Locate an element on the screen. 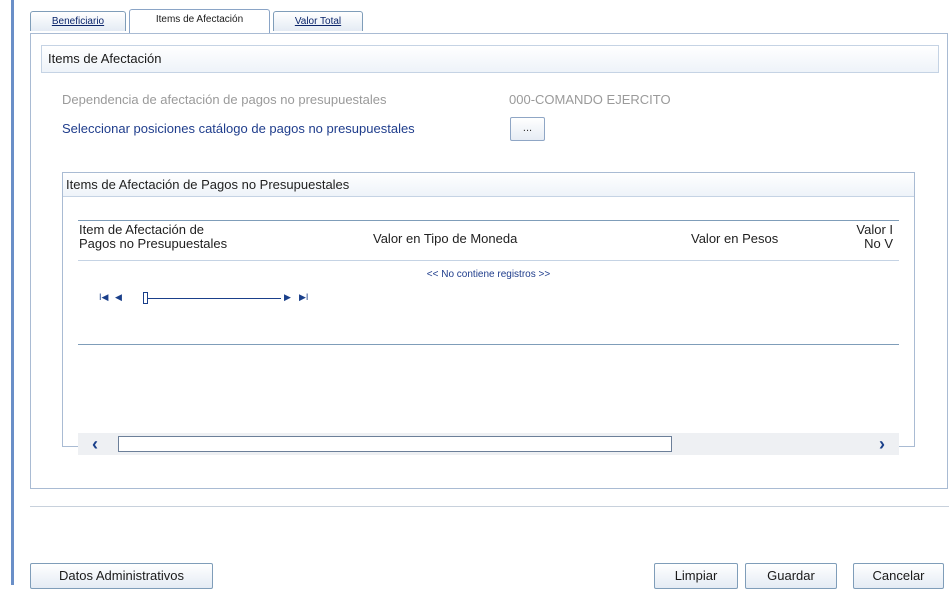 This screenshot has height=589, width=949. horizontal-scrollbar: ‹ › is located at coordinates (488, 444).